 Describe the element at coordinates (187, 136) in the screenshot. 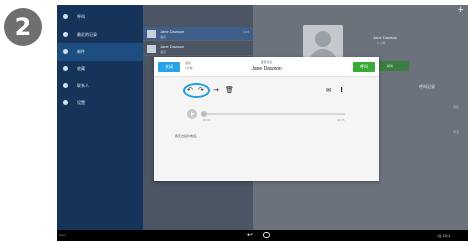

I see `transcript-text: 我无法接听电话。` at that location.